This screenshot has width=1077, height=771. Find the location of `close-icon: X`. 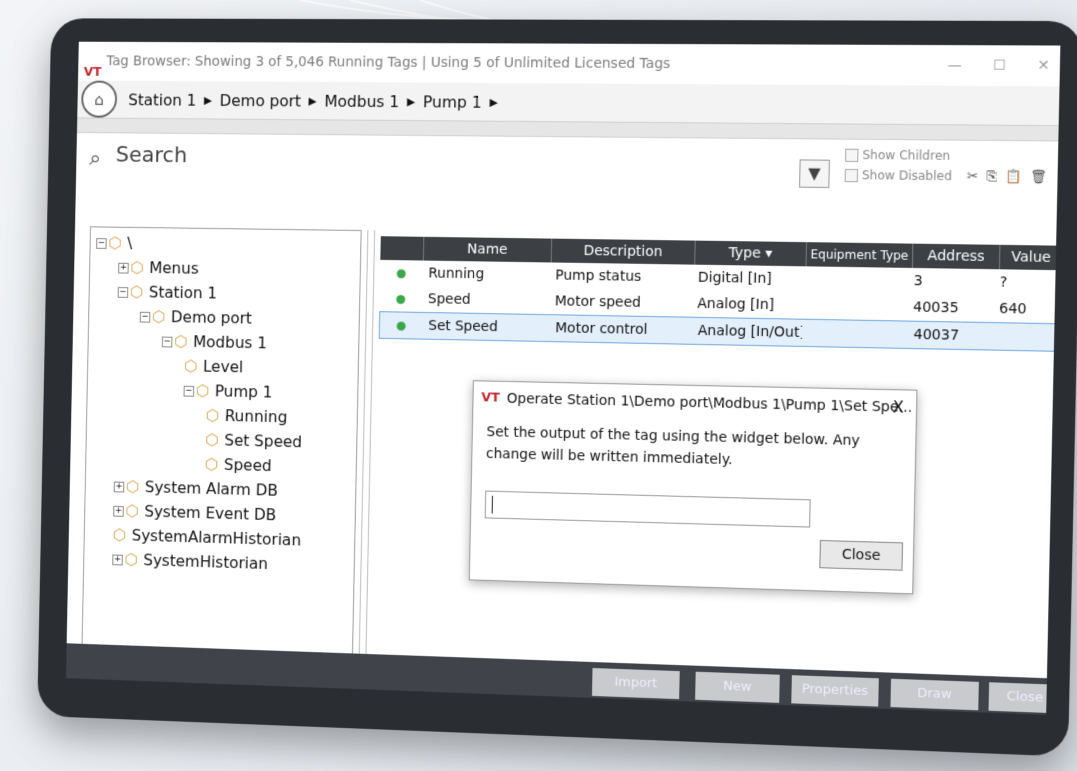

close-icon: X is located at coordinates (898, 407).